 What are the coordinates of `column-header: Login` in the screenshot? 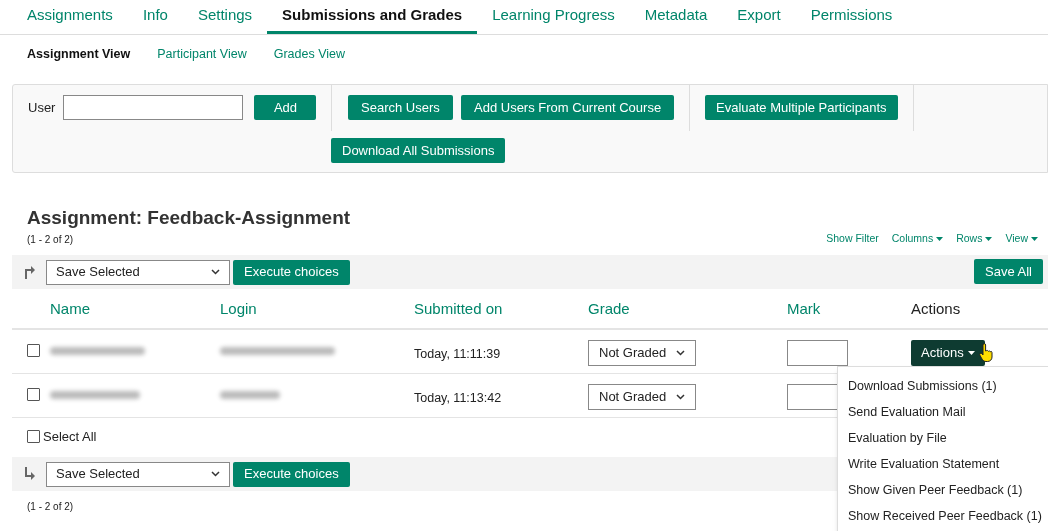 It's located at (238, 308).